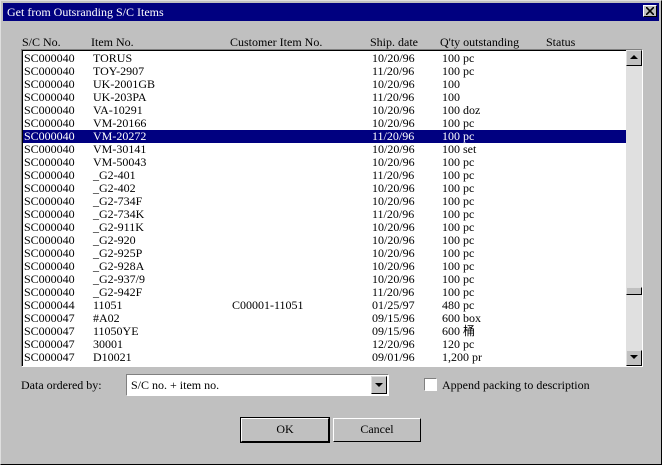  What do you see at coordinates (268, 305) in the screenshot?
I see `customer-item-cell: C00001-11051` at bounding box center [268, 305].